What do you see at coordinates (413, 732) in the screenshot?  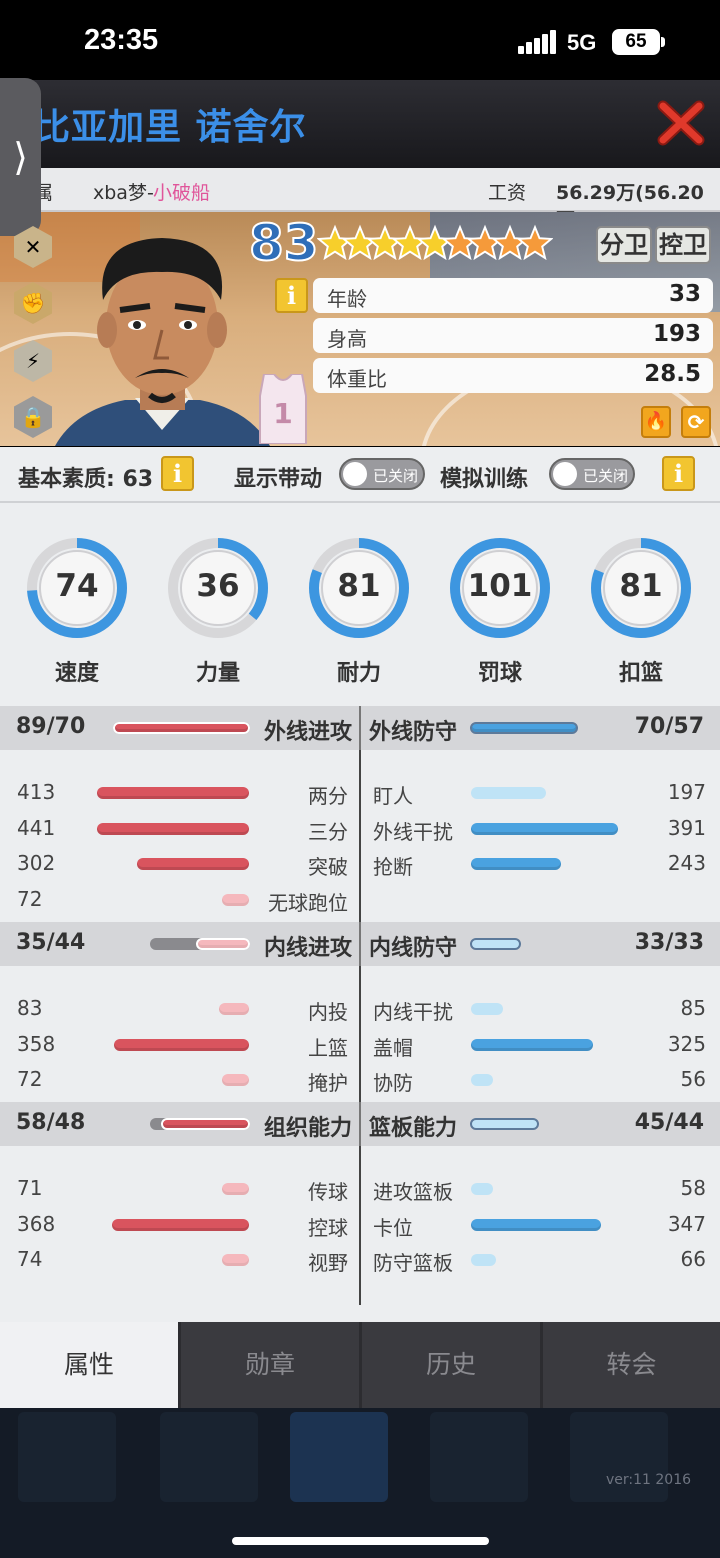 I see `section-right-title: 外线防守` at bounding box center [413, 732].